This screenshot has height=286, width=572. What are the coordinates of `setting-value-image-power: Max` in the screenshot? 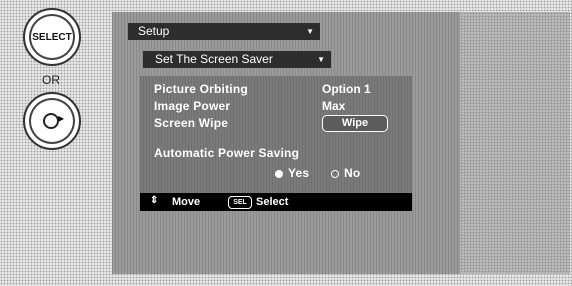 It's located at (333, 106).